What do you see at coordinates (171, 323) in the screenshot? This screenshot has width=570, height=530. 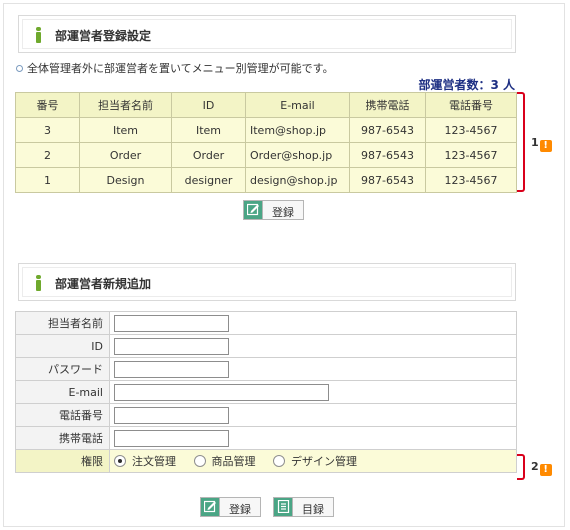 I see `name-input` at bounding box center [171, 323].